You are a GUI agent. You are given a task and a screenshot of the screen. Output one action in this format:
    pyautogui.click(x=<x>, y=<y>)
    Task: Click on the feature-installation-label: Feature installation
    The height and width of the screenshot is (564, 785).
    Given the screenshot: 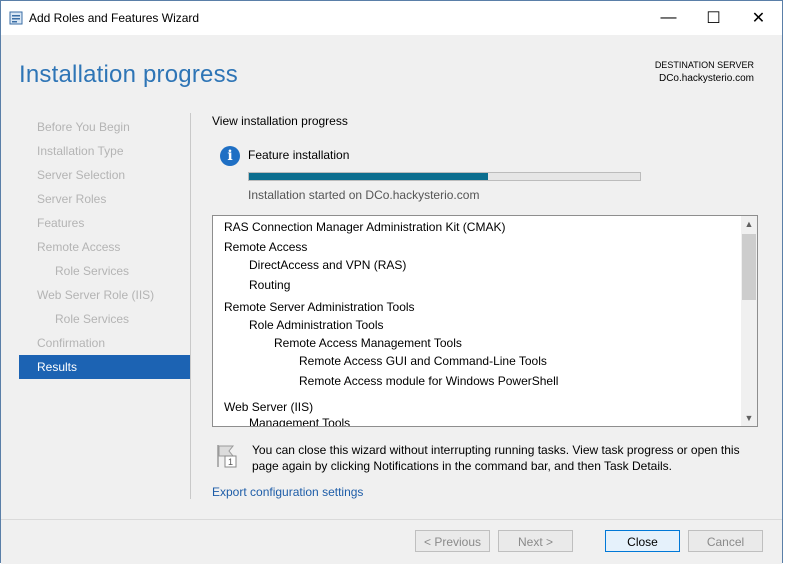 What is the action you would take?
    pyautogui.click(x=299, y=155)
    